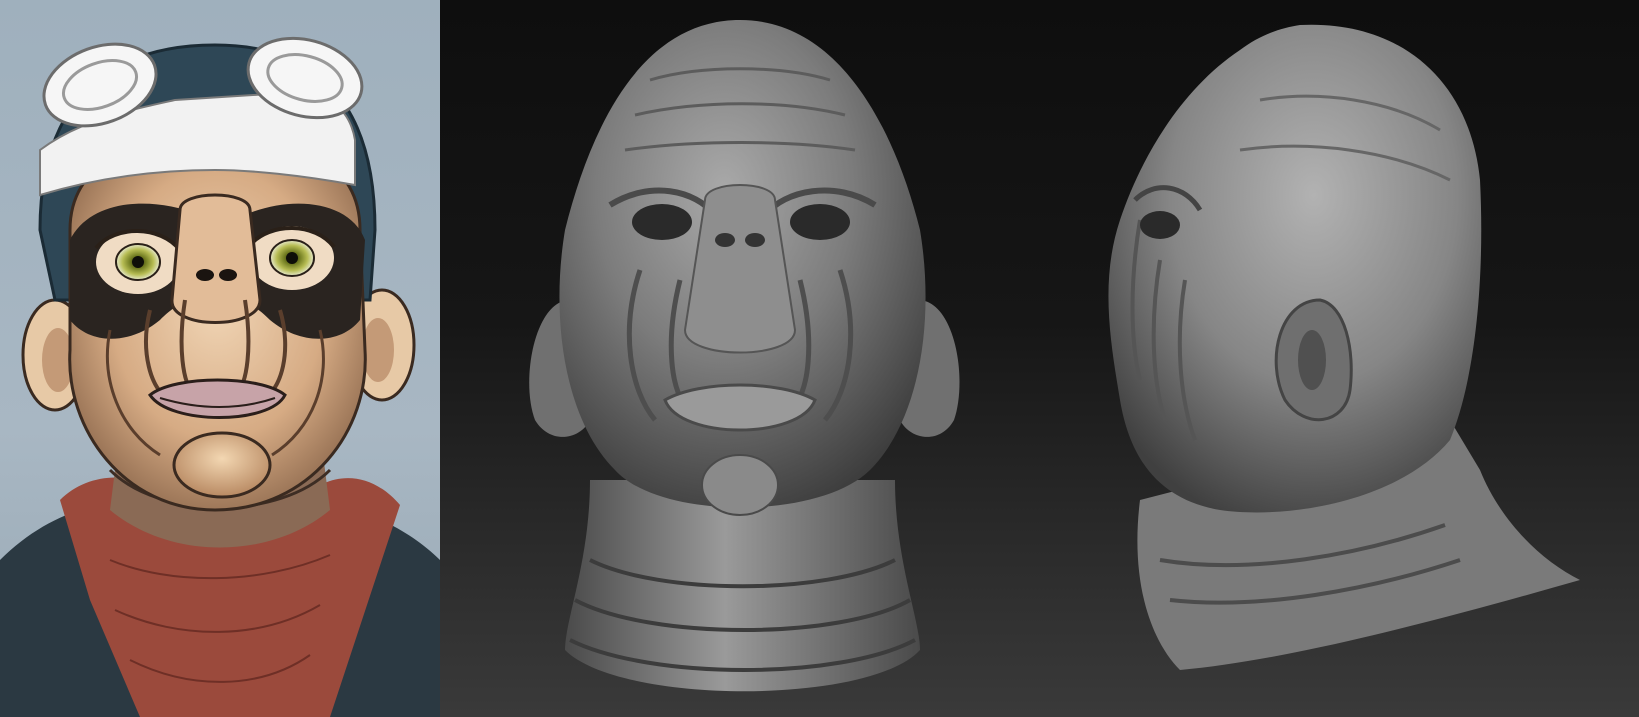 Image resolution: width=1639 pixels, height=717 pixels. What do you see at coordinates (222, 465) in the screenshot?
I see `chin` at bounding box center [222, 465].